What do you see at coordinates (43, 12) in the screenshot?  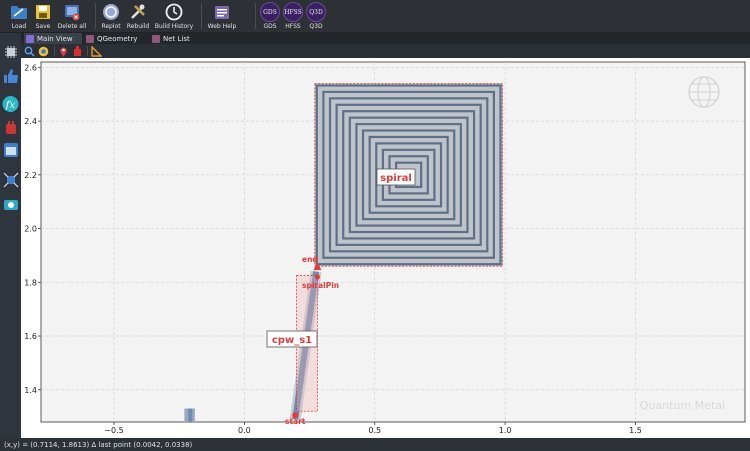 I see `floppy-disk-icon` at bounding box center [43, 12].